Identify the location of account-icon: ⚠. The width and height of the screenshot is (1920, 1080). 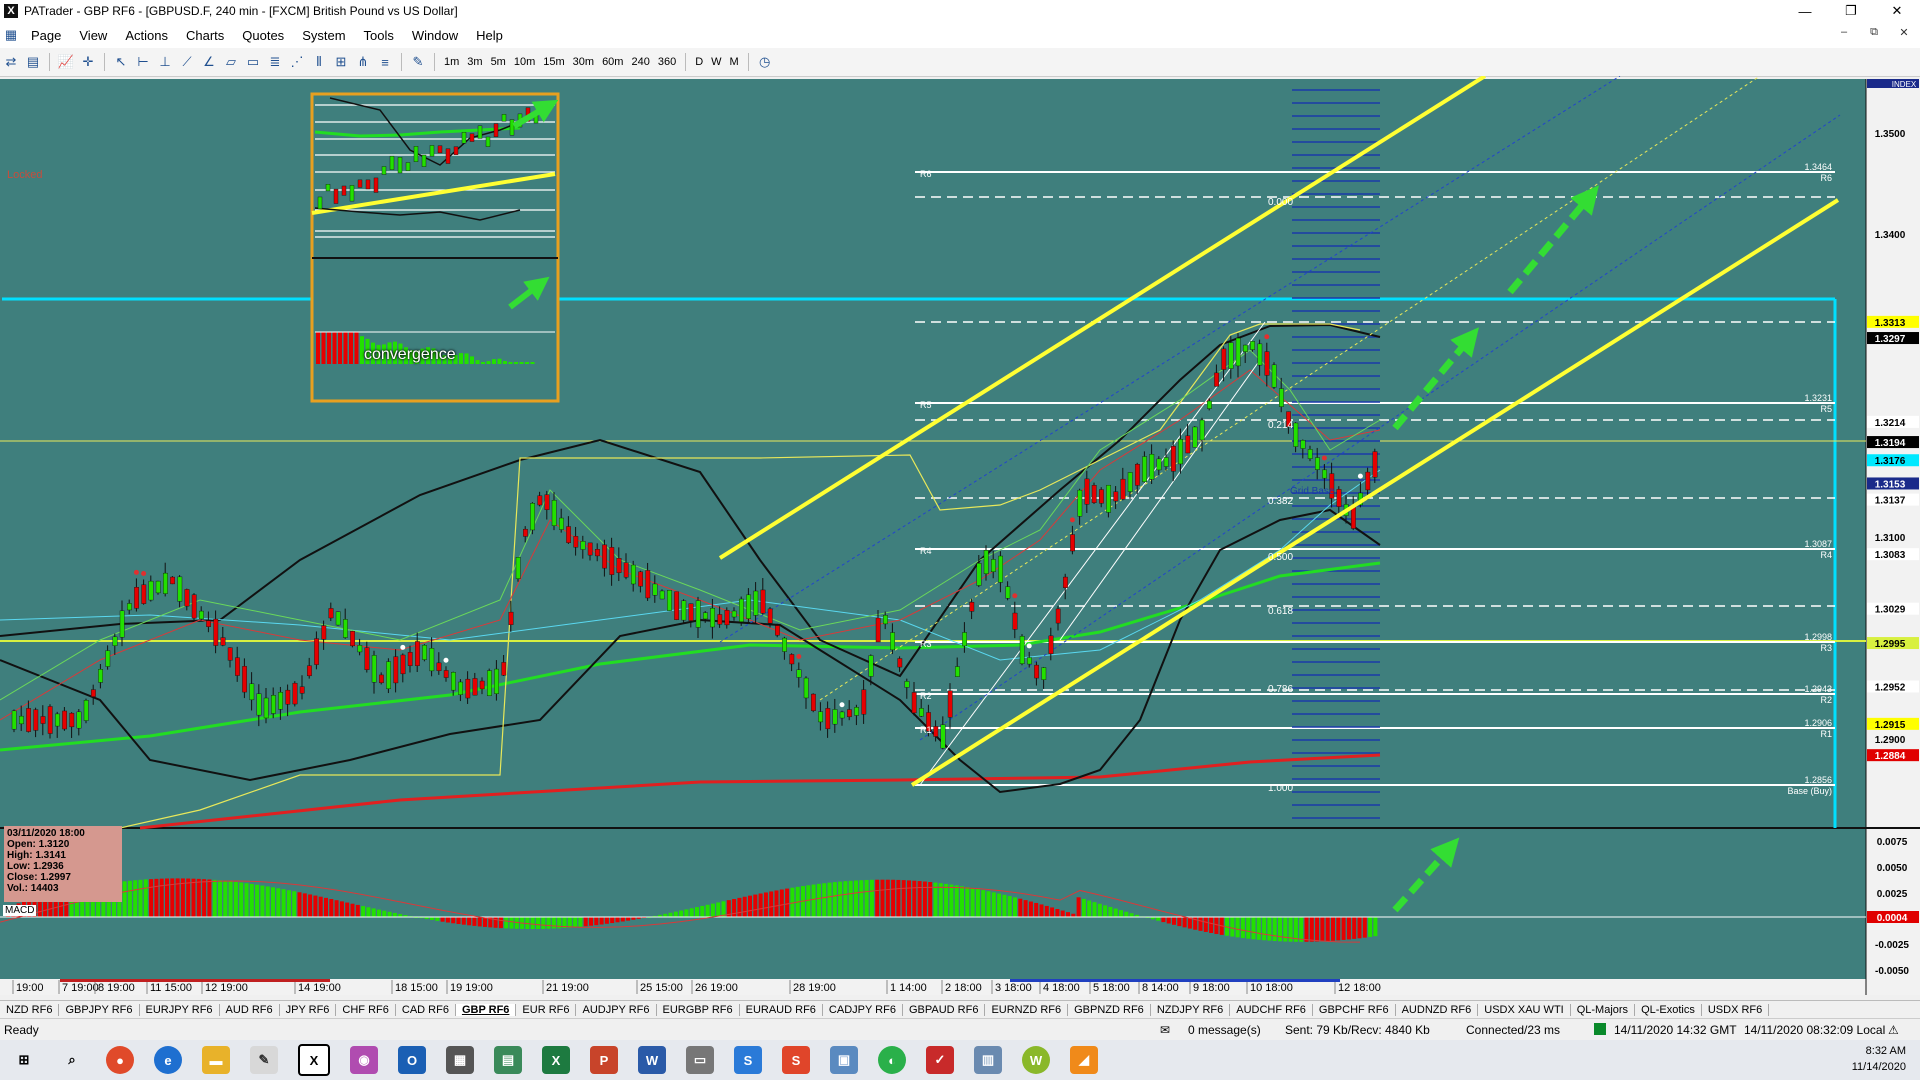
(1893, 1030).